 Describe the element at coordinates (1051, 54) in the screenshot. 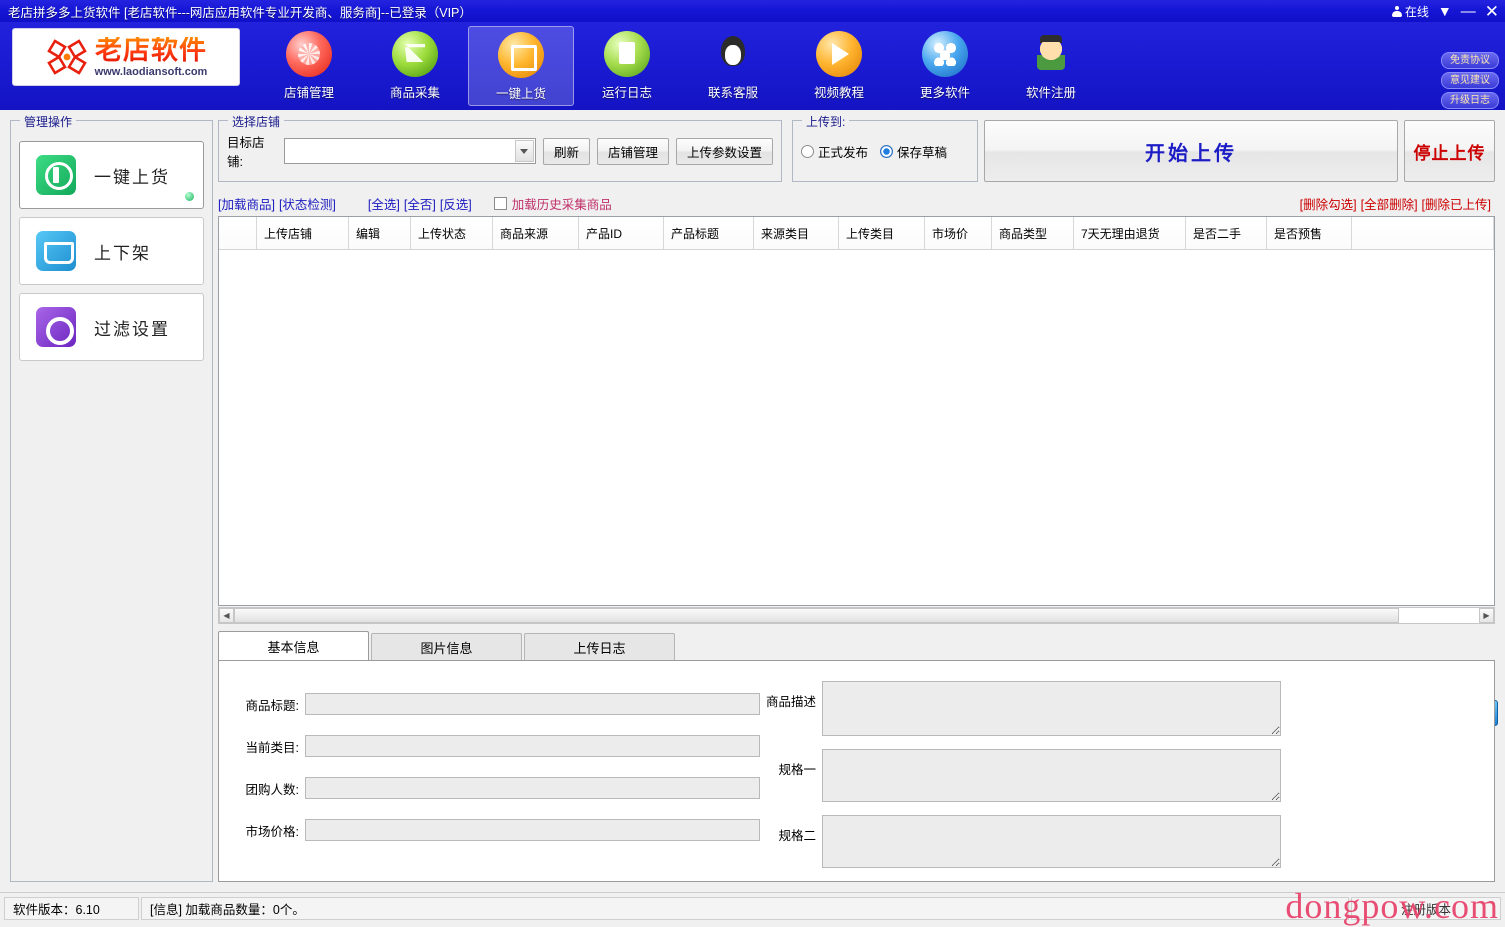

I see `register-icon` at that location.